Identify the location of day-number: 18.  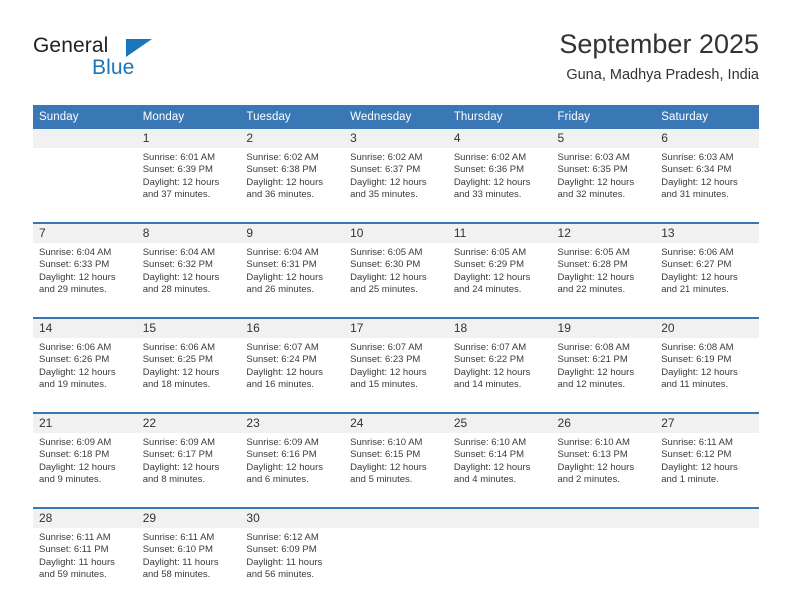
(499, 327).